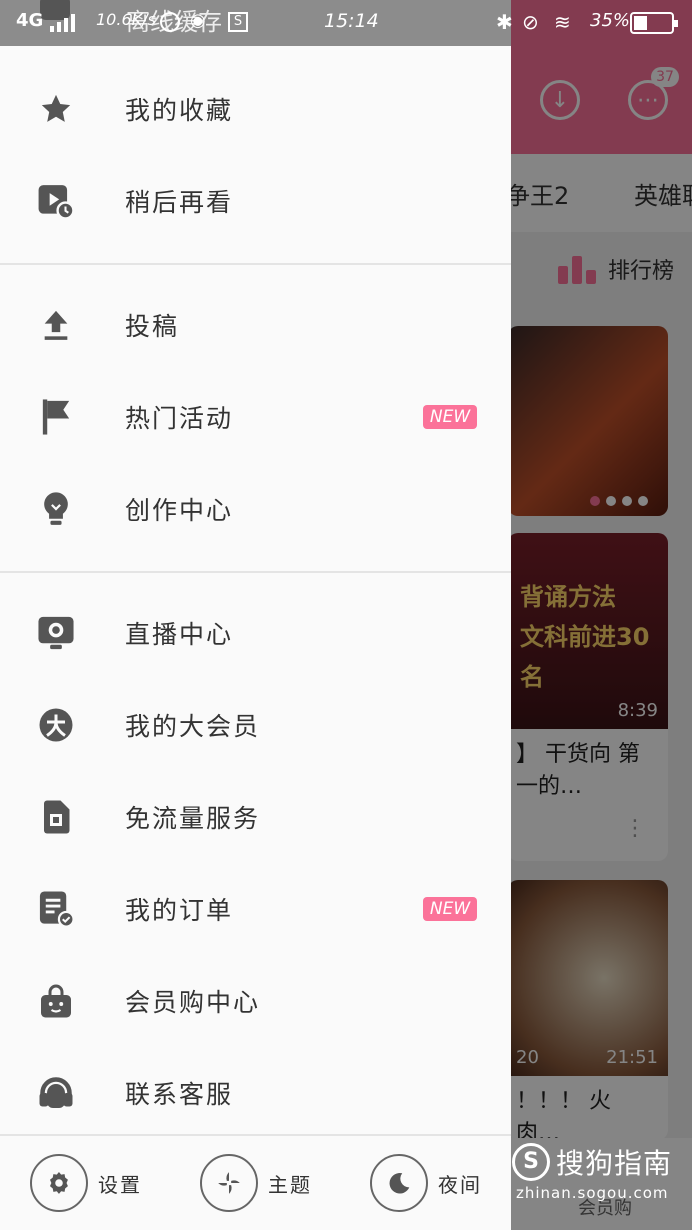 The width and height of the screenshot is (692, 1230). Describe the element at coordinates (179, 1094) in the screenshot. I see `menu-item-label: 联系客服` at that location.